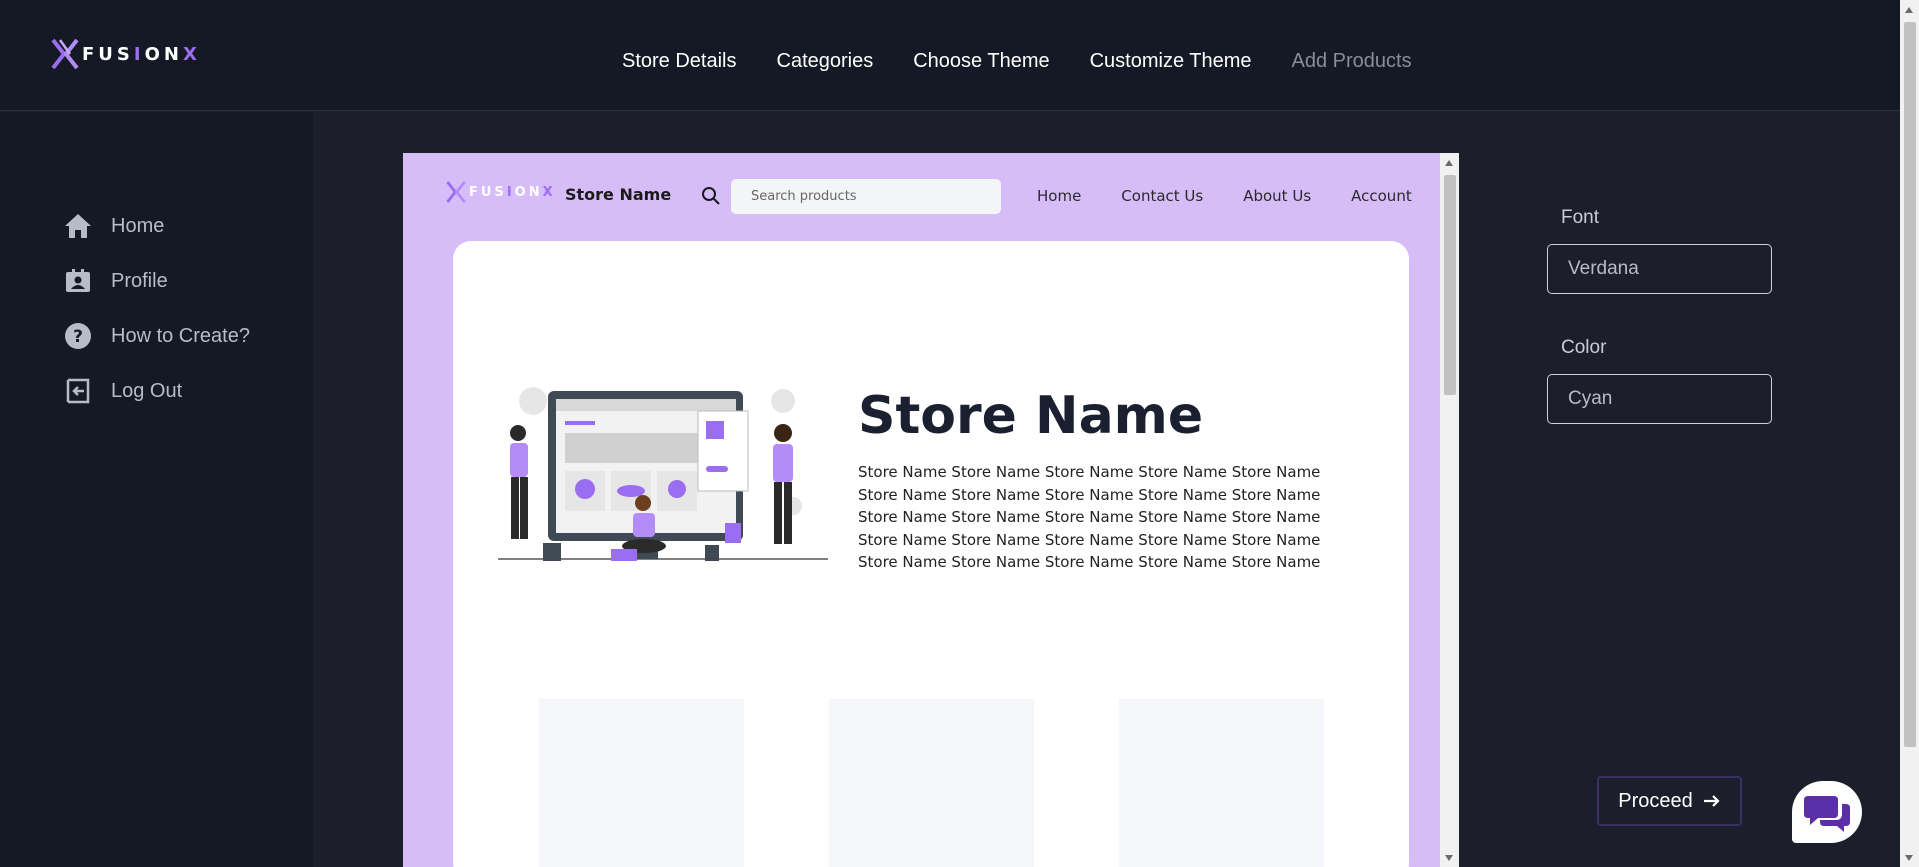 This screenshot has width=1919, height=867. What do you see at coordinates (156, 489) in the screenshot?
I see `sidebar: Home Profile ? How to Create? Log Out` at bounding box center [156, 489].